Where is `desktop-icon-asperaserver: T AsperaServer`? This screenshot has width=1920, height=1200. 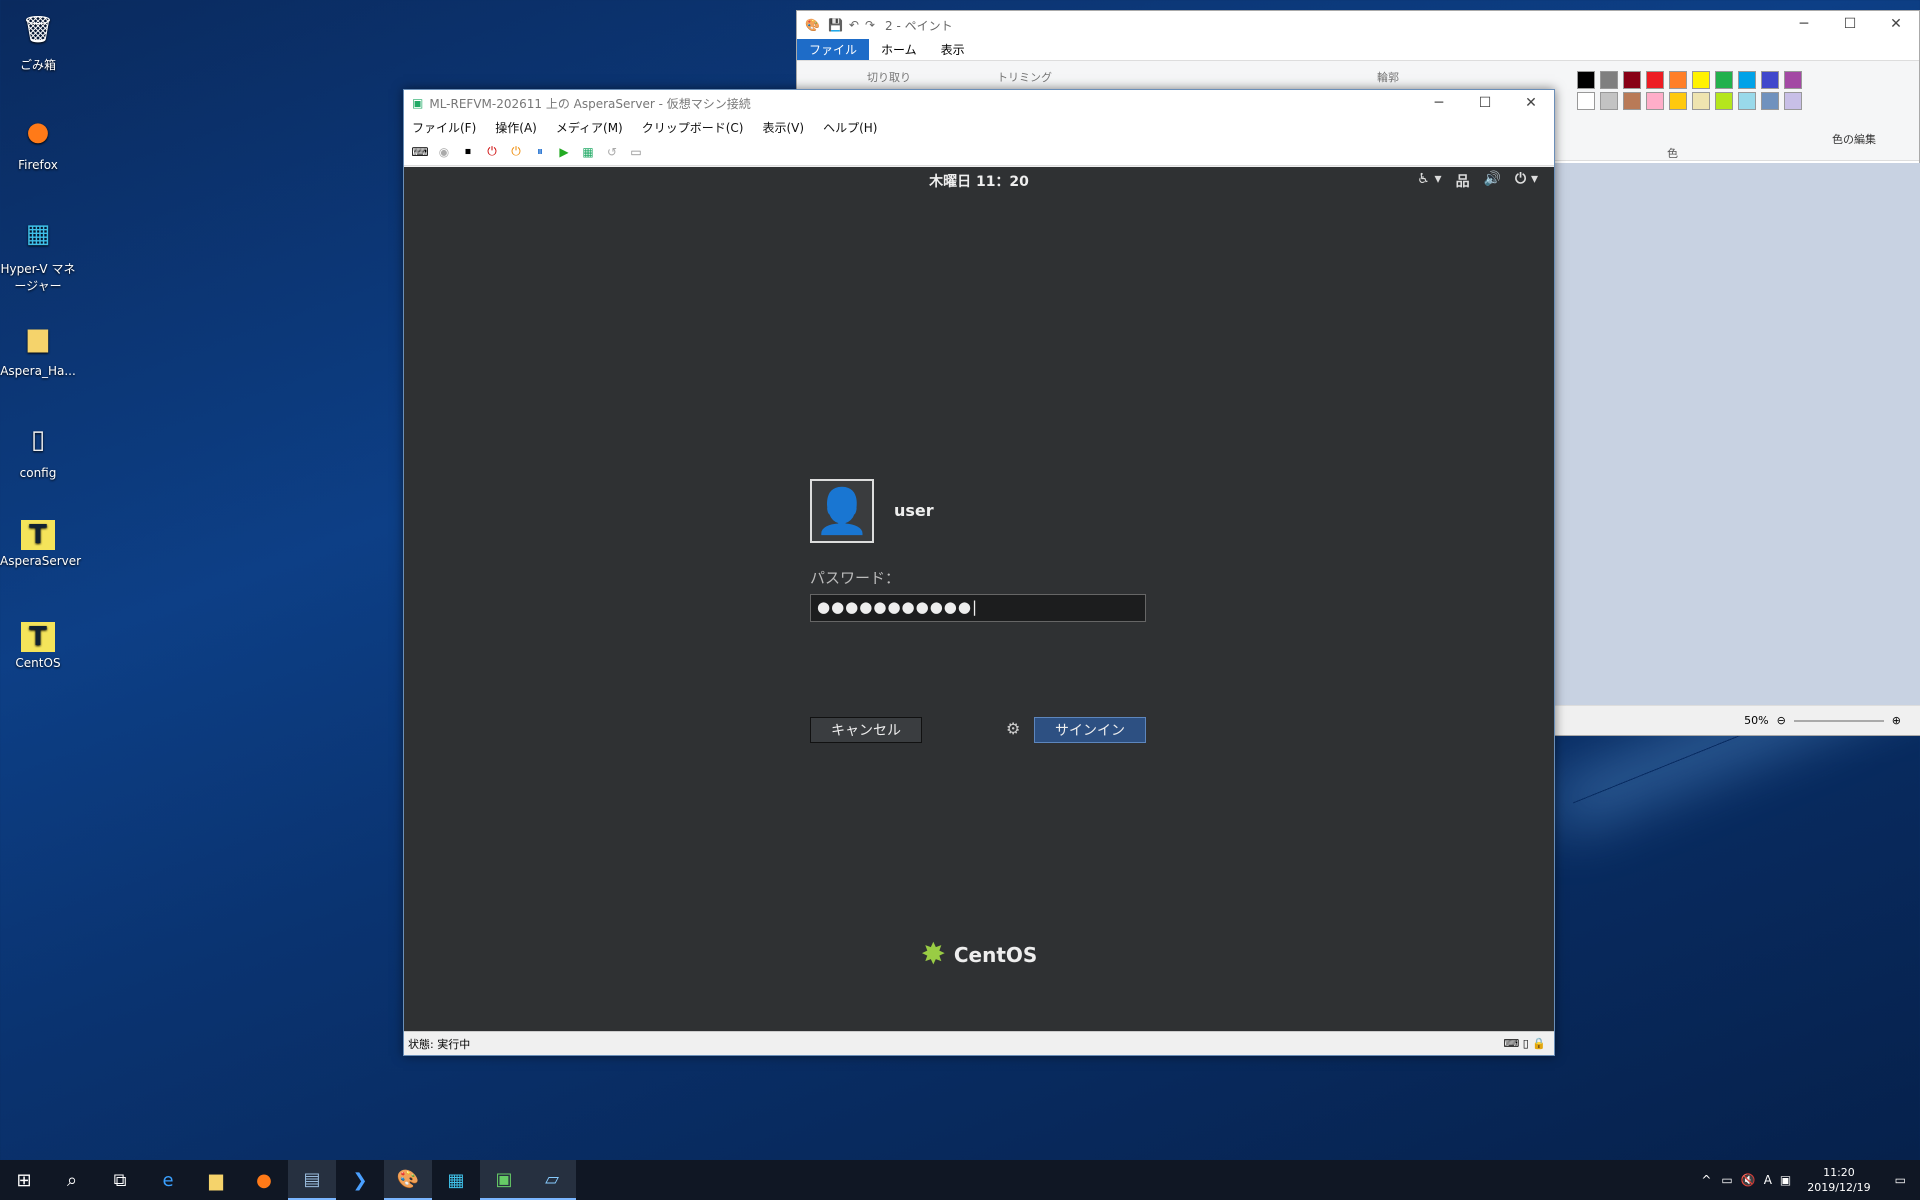
desktop-icon-asperaserver: T AsperaServer is located at coordinates (40, 544).